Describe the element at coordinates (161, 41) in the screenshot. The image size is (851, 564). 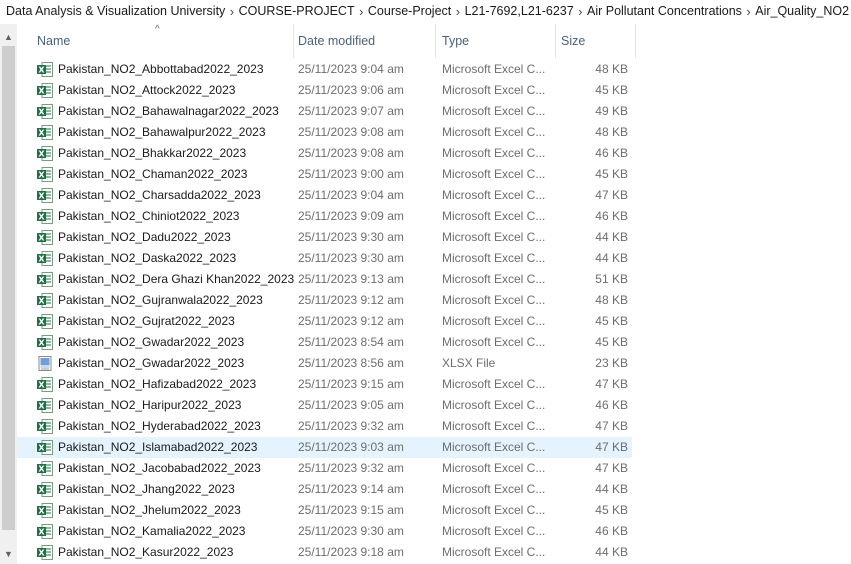
I see `column-header-name: Name` at that location.